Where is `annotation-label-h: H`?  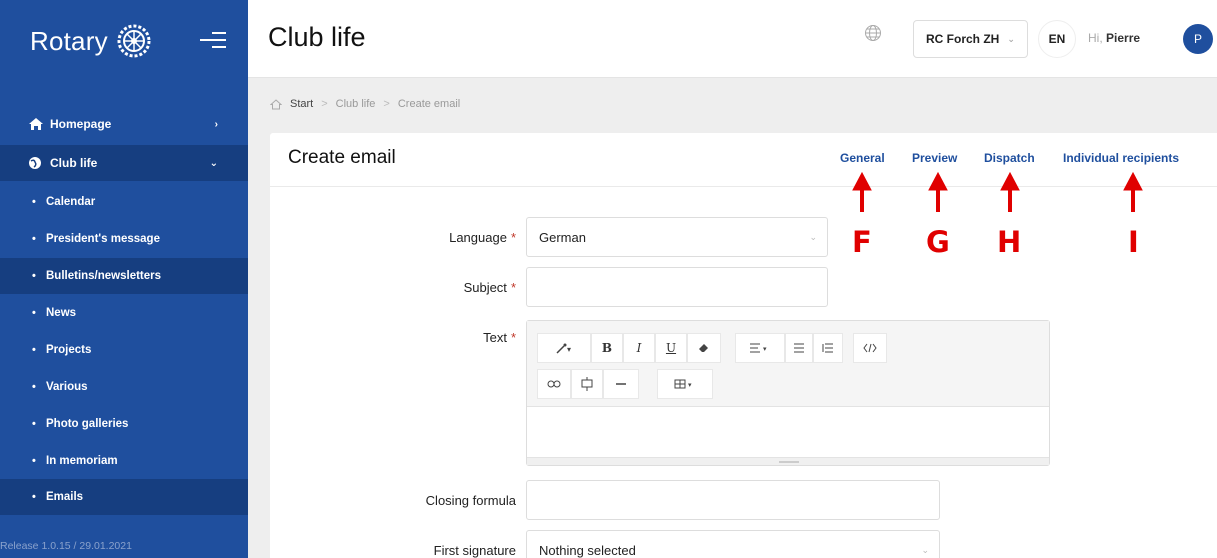
annotation-label-h: H is located at coordinates (1009, 242).